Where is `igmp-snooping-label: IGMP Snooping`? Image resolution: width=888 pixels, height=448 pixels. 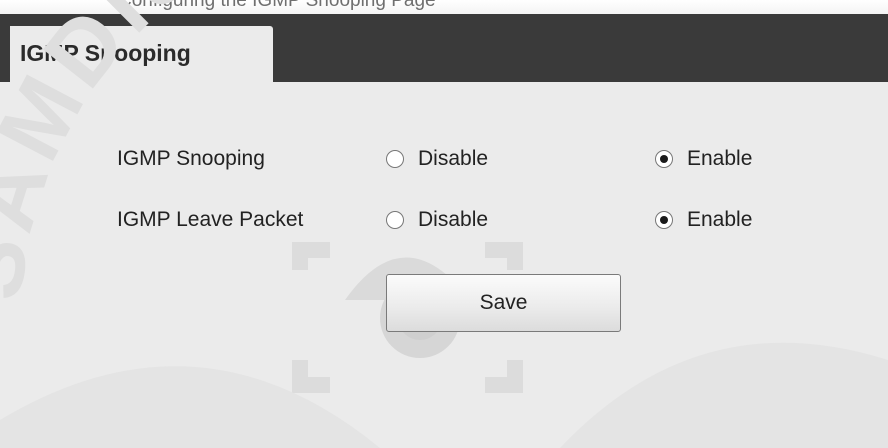
igmp-snooping-label: IGMP Snooping is located at coordinates (191, 158).